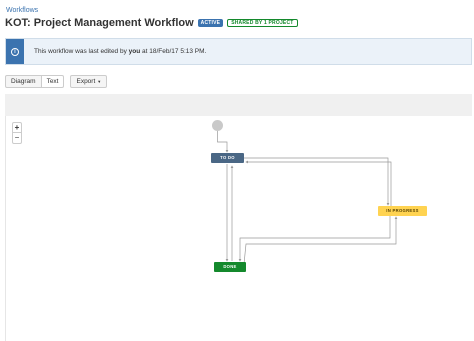 The image size is (474, 341). Describe the element at coordinates (99, 23) in the screenshot. I see `page-title: KOT: Project Management Workflow` at that location.